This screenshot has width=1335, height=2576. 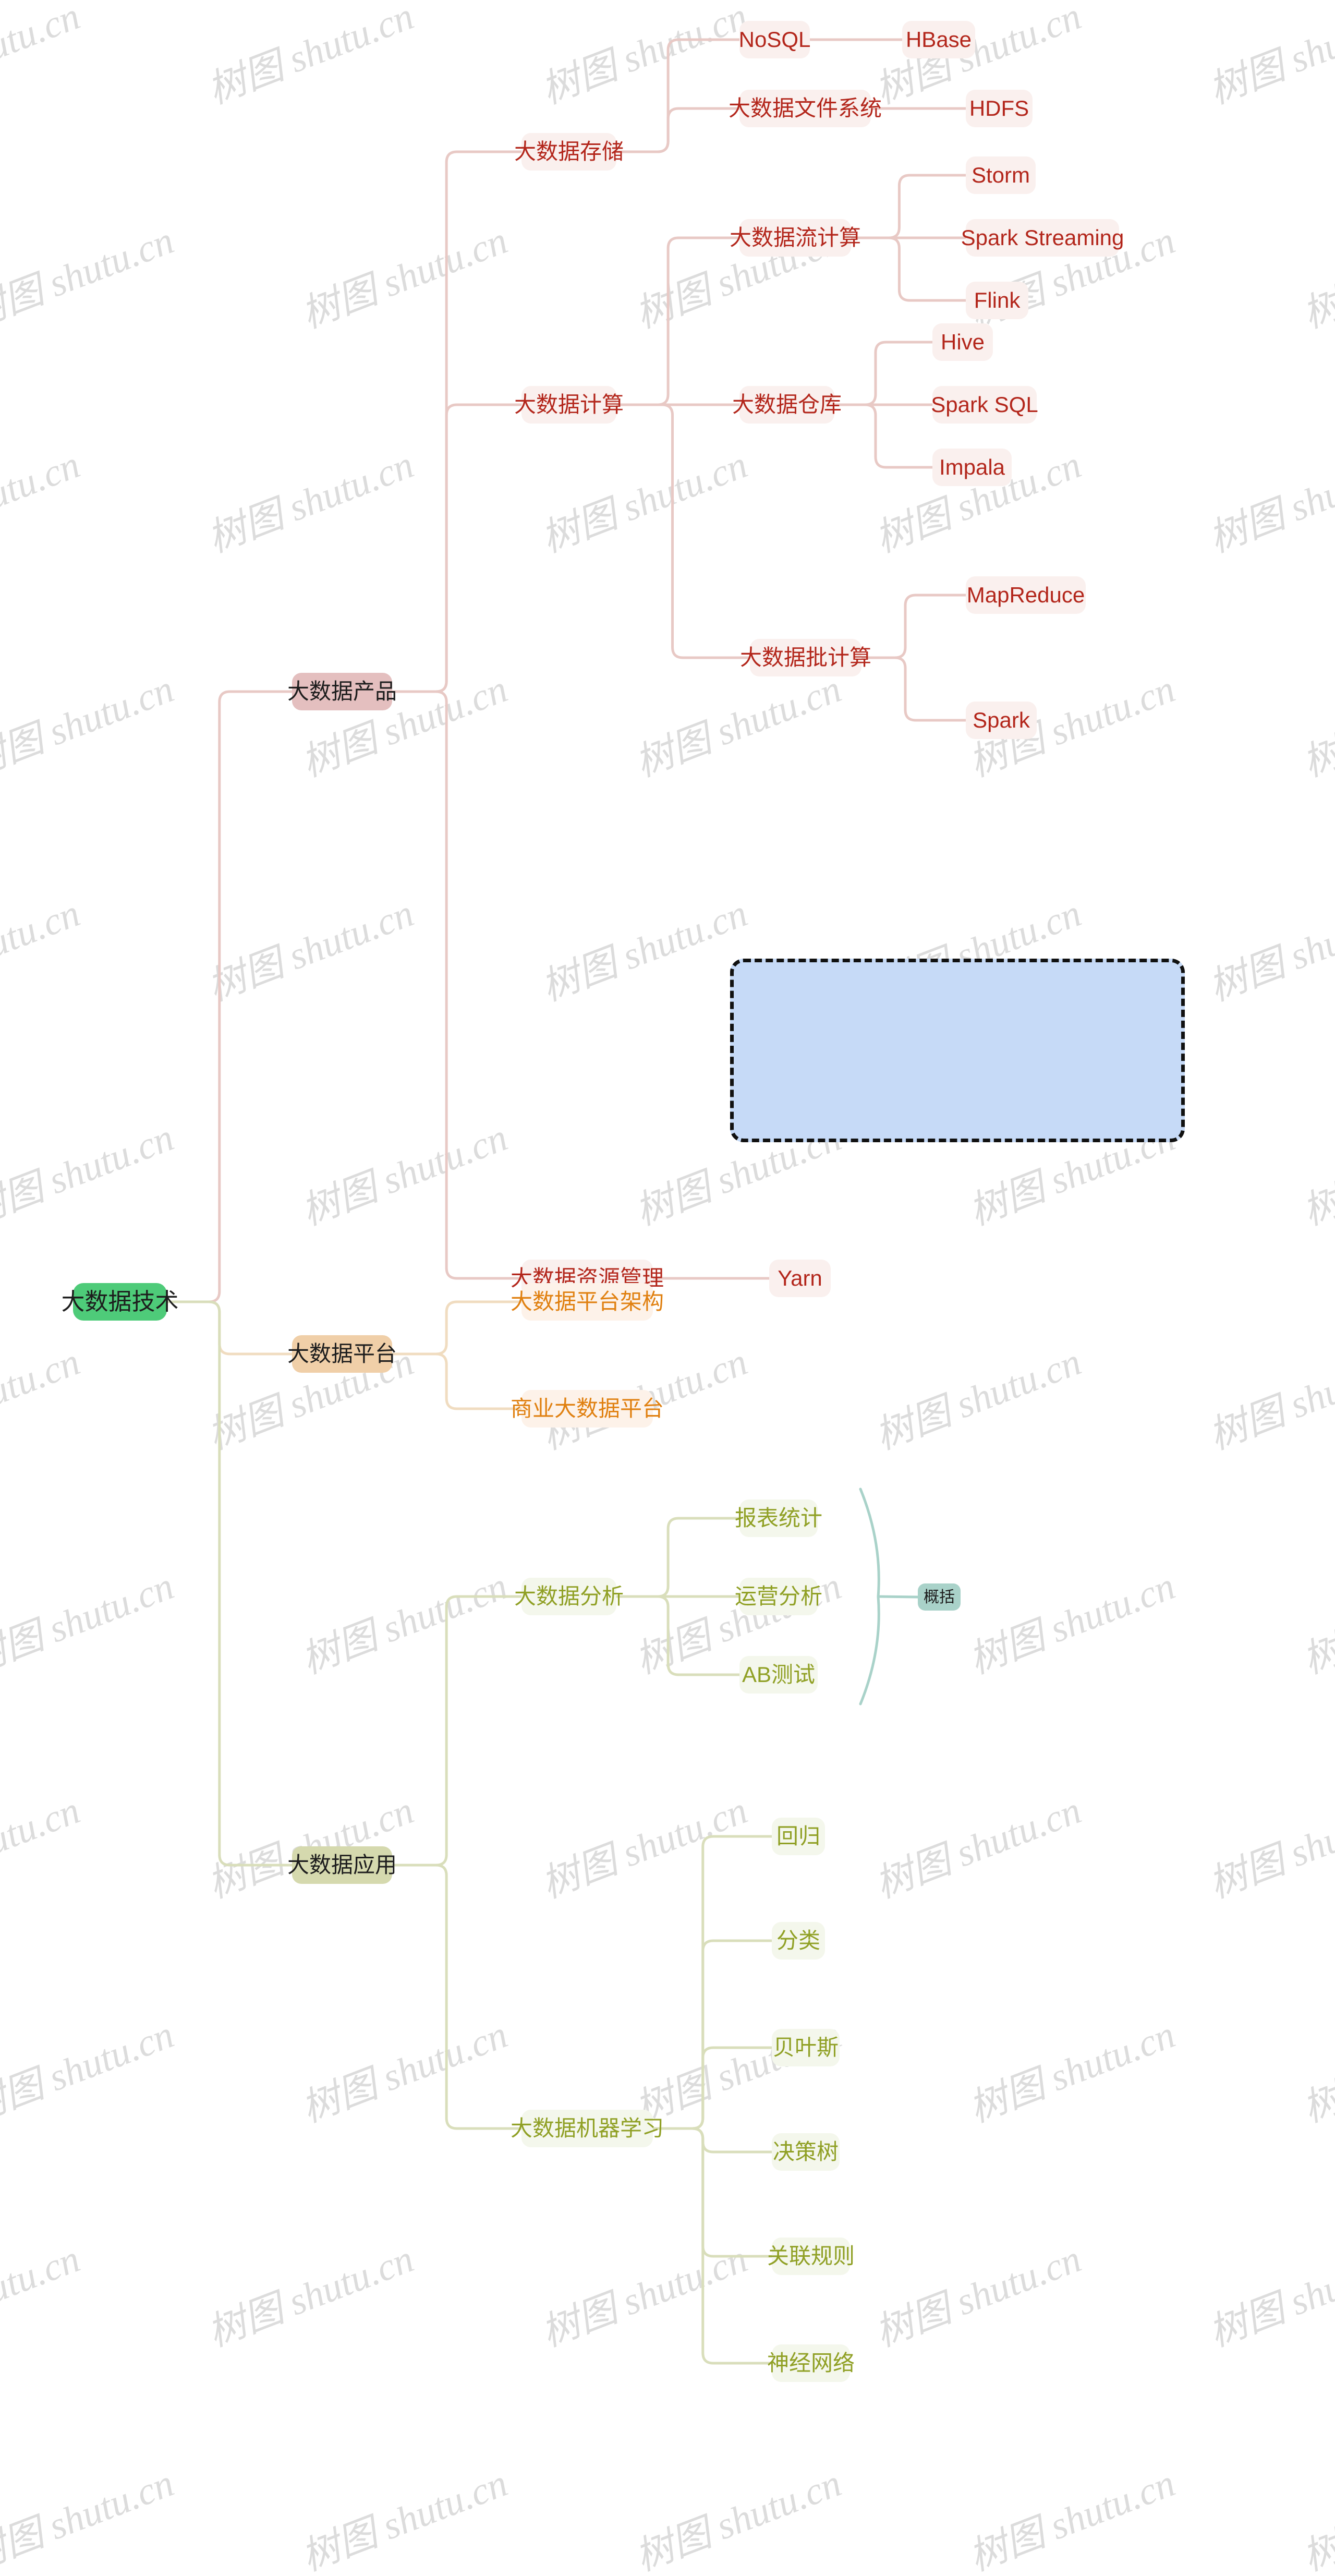 What do you see at coordinates (342, 691) in the screenshot?
I see `mindmap-node-大数据产品: 大数据产品` at bounding box center [342, 691].